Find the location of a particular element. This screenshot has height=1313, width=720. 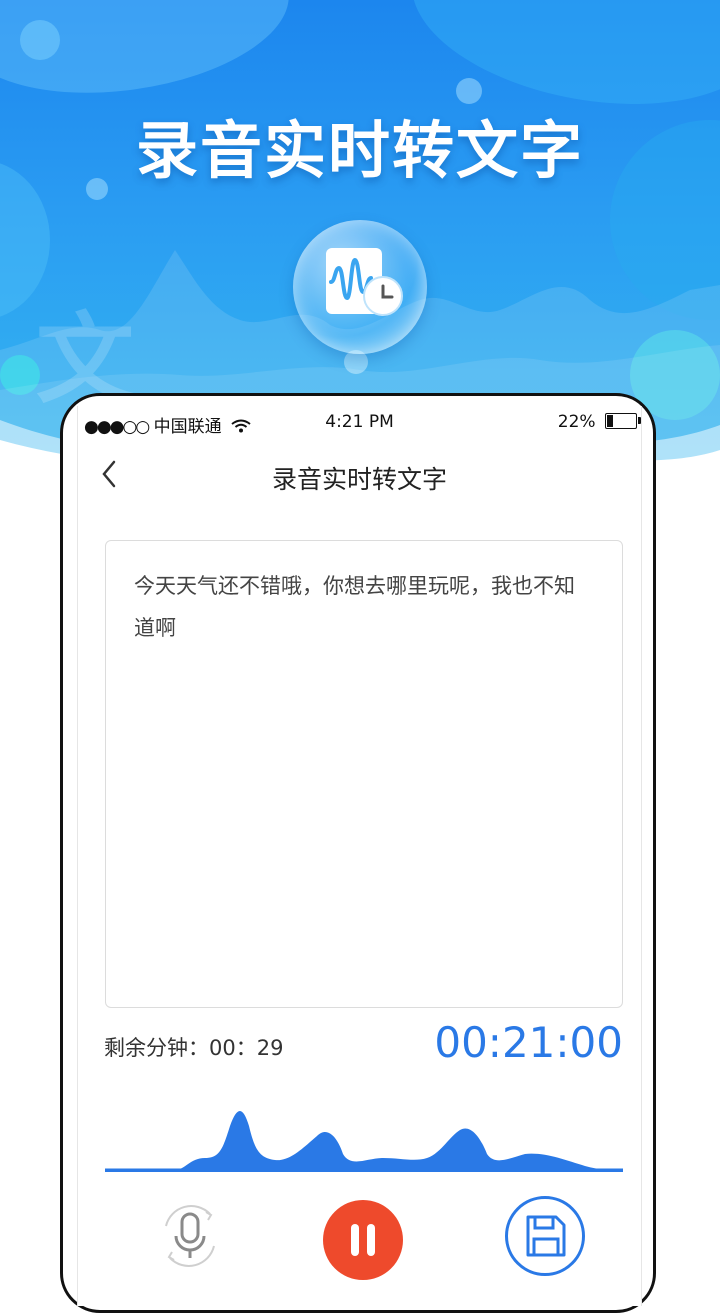

microphone-icon is located at coordinates (190, 1236).